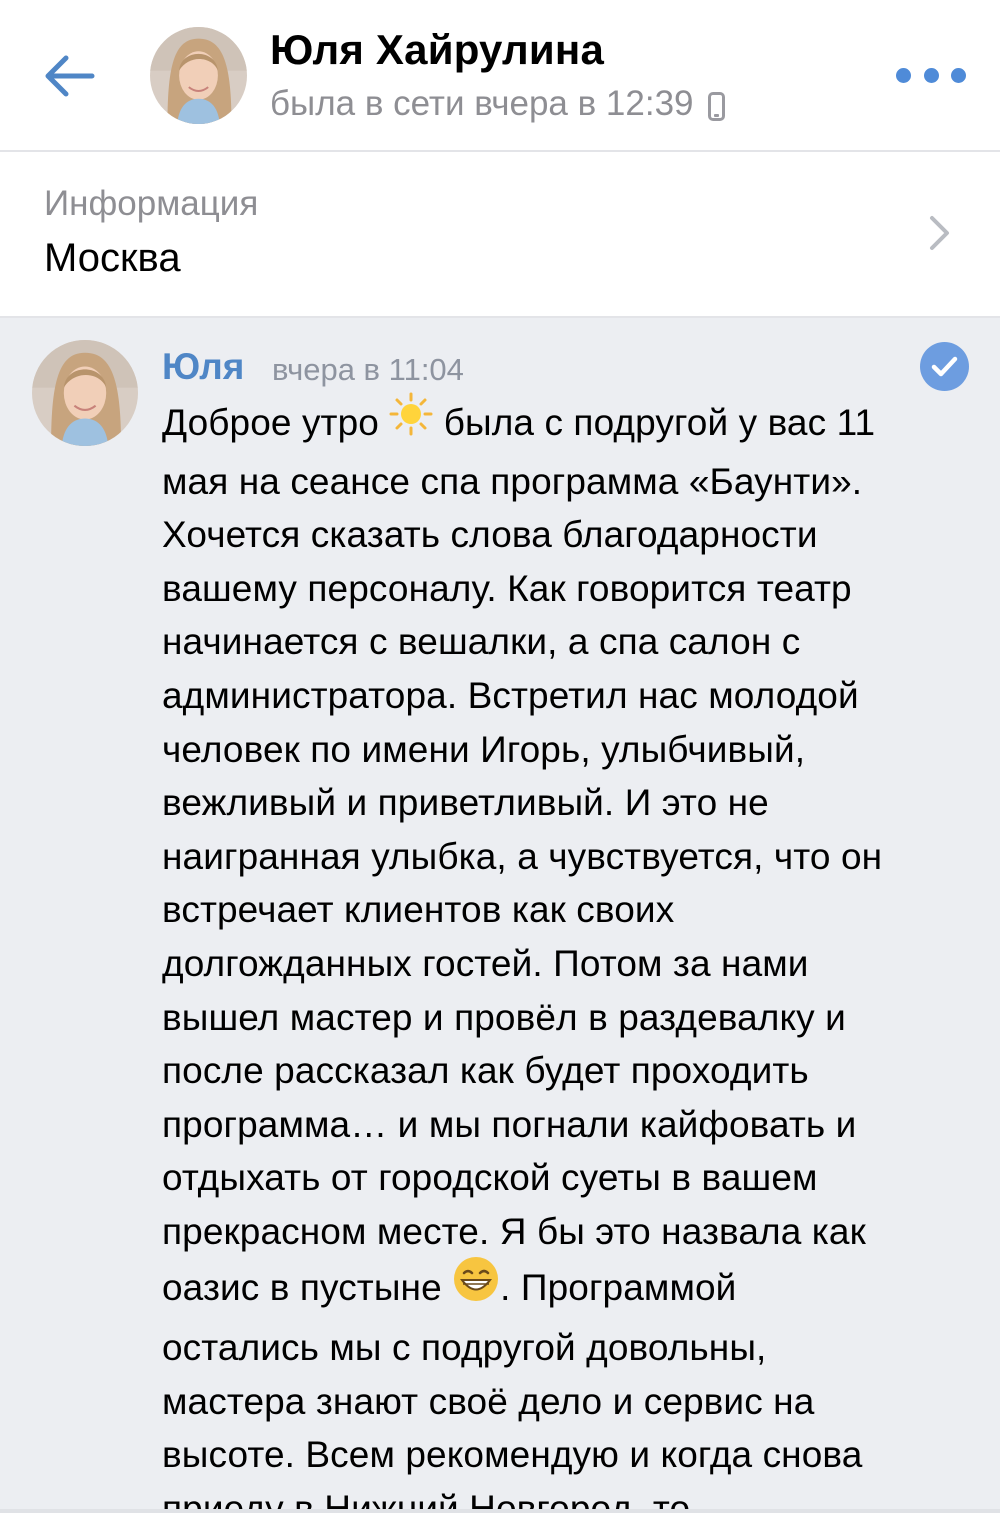  I want to click on message-author: Юля, so click(203, 367).